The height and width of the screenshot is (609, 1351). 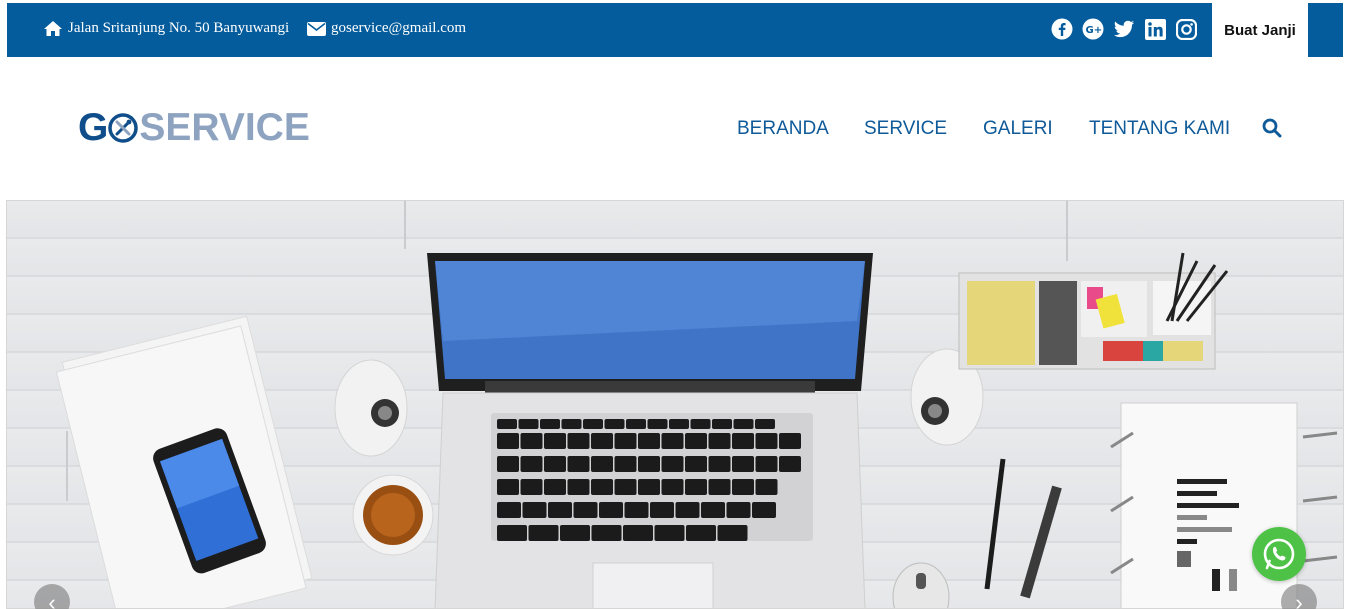 I want to click on email-text: goservice@gmail.com, so click(x=398, y=28).